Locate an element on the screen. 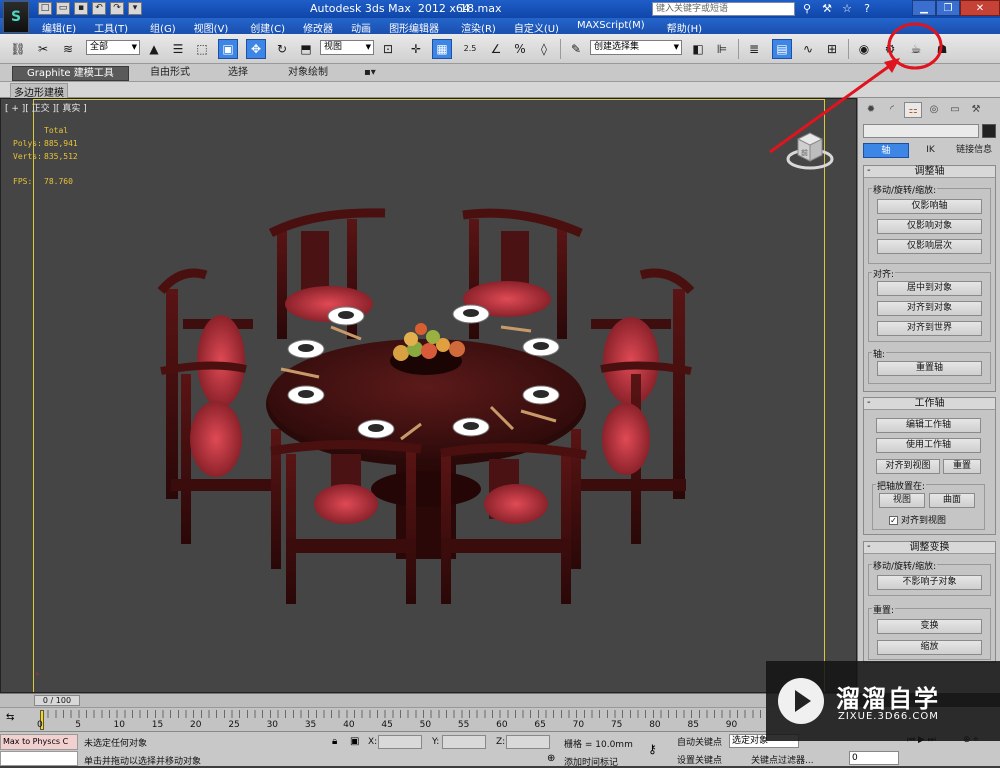 The image size is (1000, 768). add-time-tag-button: 添加时间标记 is located at coordinates (591, 761).